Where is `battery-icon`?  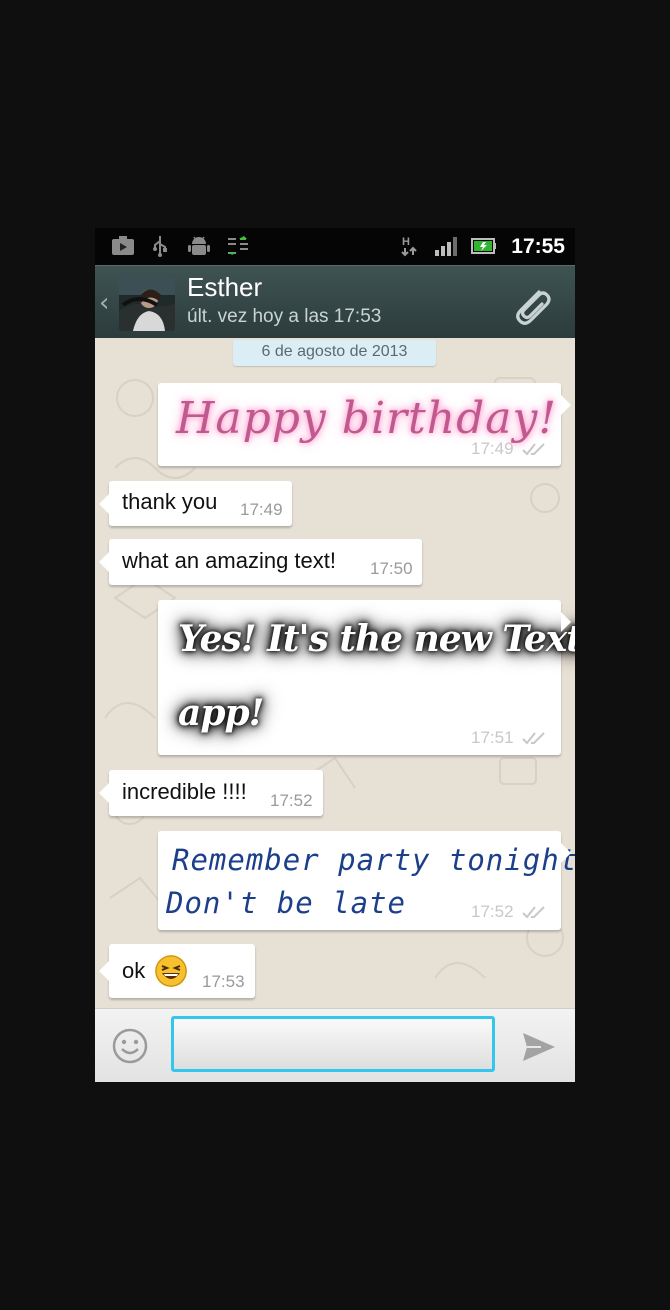 battery-icon is located at coordinates (483, 246).